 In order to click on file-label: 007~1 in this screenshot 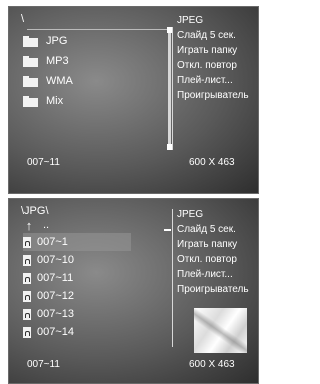, I will do `click(52, 242)`.